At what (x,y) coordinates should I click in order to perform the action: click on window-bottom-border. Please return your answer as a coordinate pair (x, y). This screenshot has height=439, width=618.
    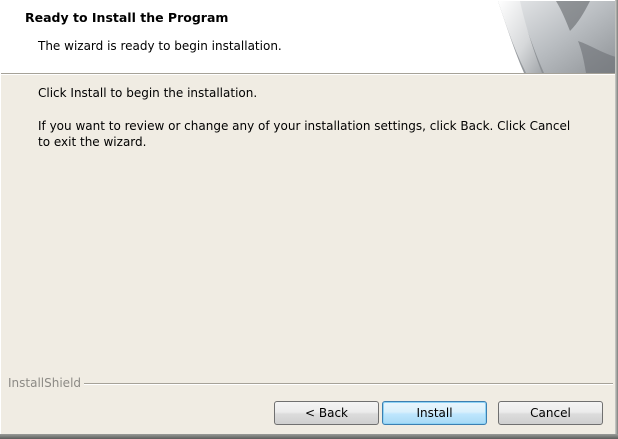
    Looking at the image, I should click on (309, 436).